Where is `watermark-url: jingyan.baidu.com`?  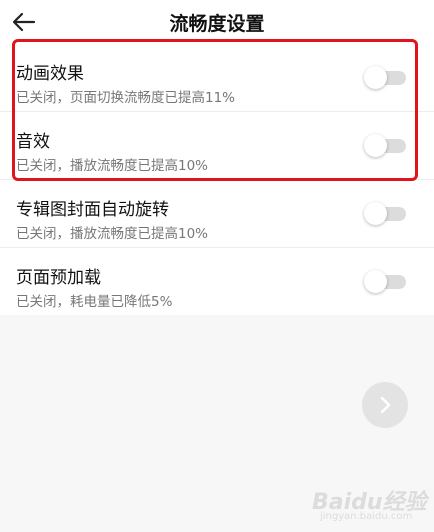 watermark-url: jingyan.baidu.com is located at coordinates (366, 516).